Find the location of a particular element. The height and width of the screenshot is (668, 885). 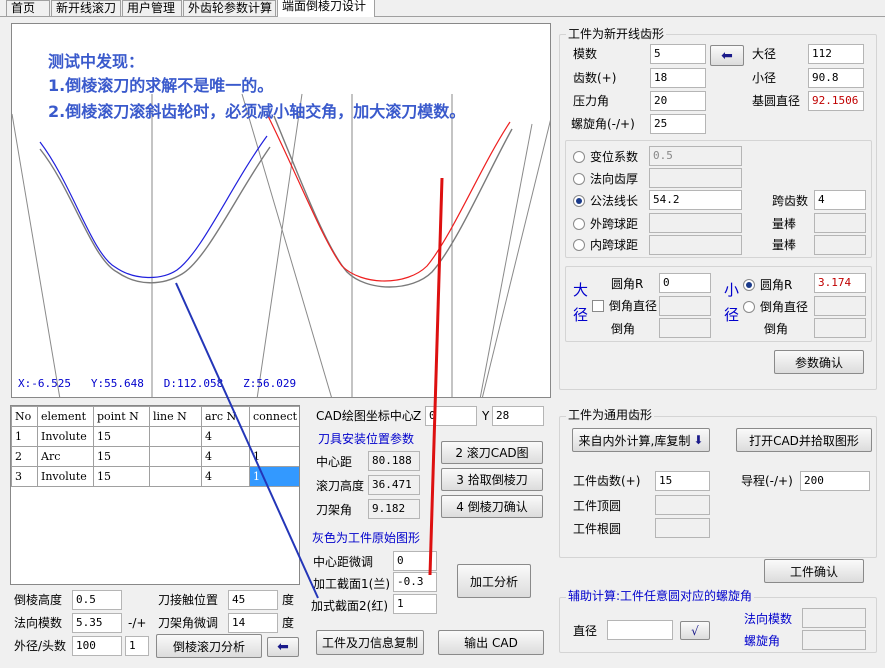

table-row: 2 Arc 15 4 1 is located at coordinates (155, 456).